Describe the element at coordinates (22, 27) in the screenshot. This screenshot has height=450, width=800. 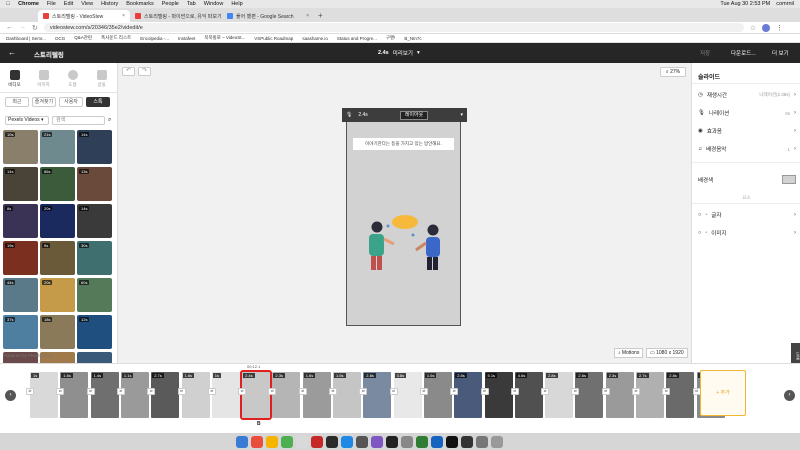
I see `forward-icon: →` at that location.